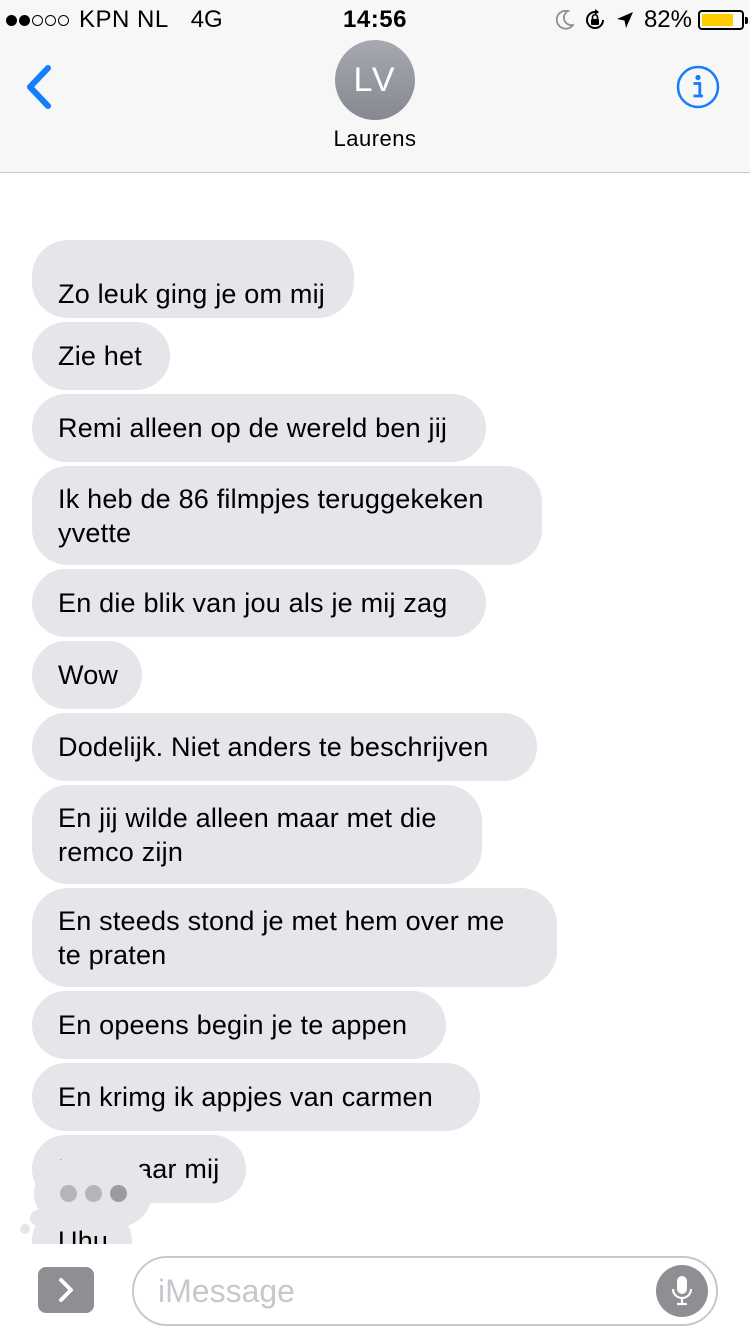  Describe the element at coordinates (253, 428) in the screenshot. I see `message-text: Remi alleen op de wereld ben jij` at that location.